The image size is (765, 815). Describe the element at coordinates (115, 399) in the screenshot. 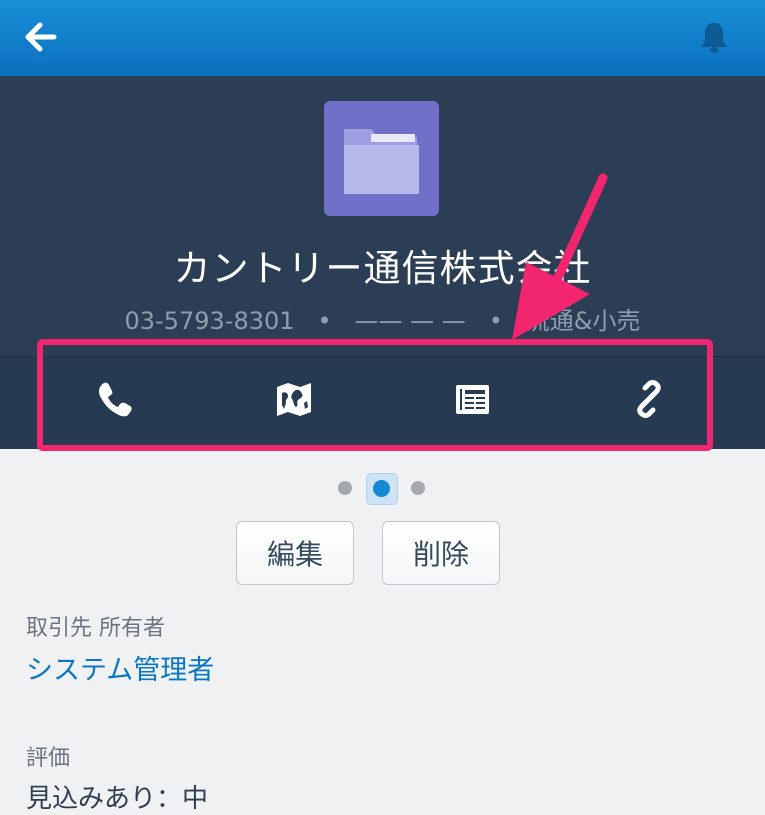

I see `phone-icon` at that location.